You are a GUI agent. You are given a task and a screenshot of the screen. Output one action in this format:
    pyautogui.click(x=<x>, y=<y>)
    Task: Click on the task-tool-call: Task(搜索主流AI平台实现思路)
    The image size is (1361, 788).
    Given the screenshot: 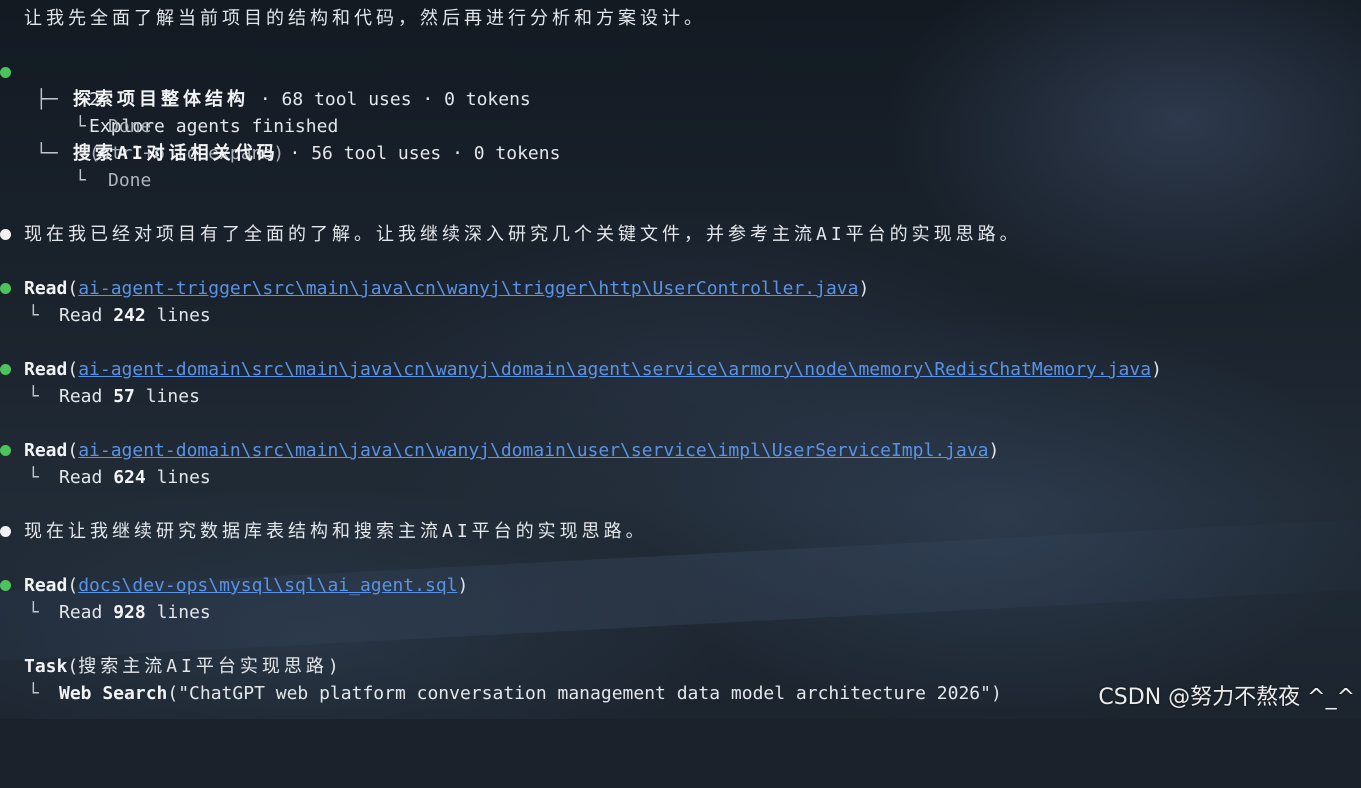 What is the action you would take?
    pyautogui.click(x=181, y=666)
    